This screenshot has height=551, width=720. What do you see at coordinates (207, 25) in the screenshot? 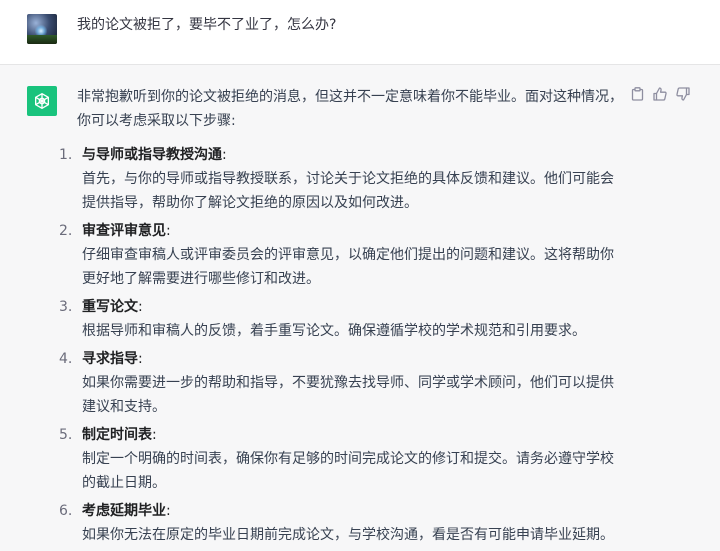
I see `user-message-text: 我的论文被拒了，要毕不了业了，怎么办?` at bounding box center [207, 25].